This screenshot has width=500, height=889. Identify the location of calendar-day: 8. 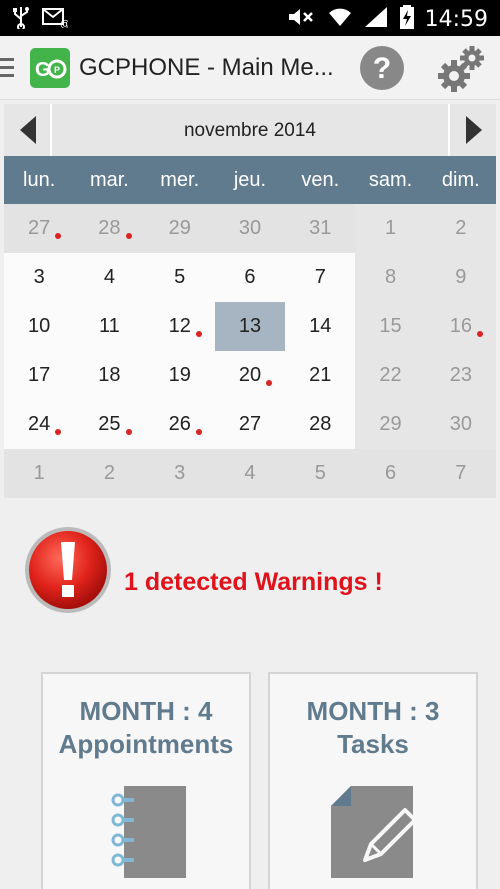
(390, 277).